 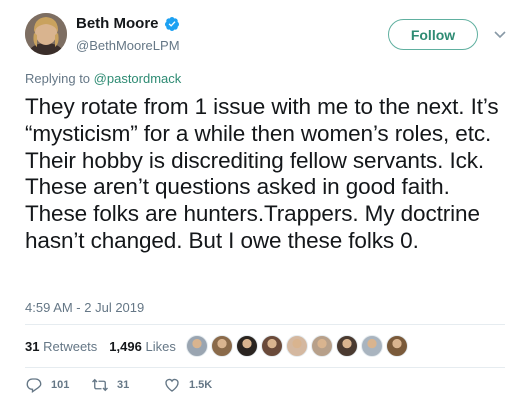 I want to click on author-avatar, so click(x=46, y=34).